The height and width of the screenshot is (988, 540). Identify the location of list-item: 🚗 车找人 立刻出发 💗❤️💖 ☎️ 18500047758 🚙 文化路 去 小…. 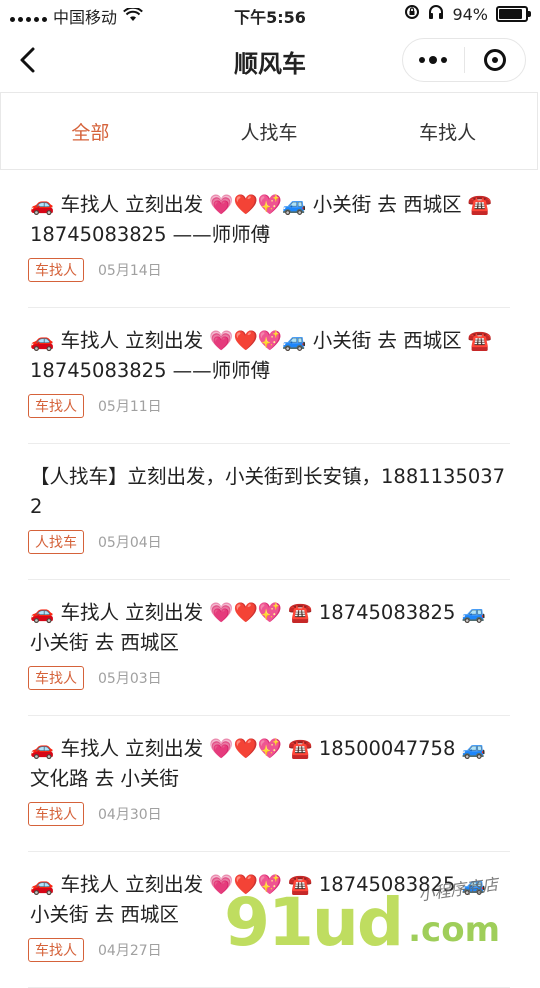
(270, 784).